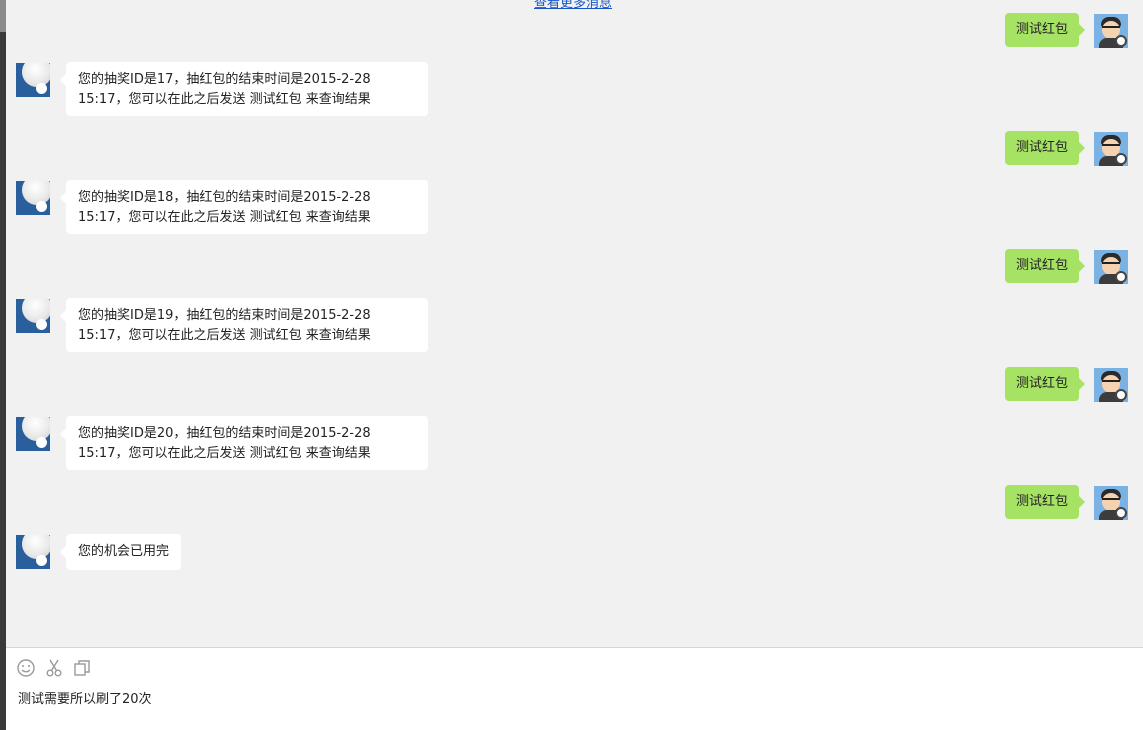 This screenshot has height=730, width=1143. I want to click on emoji-icon, so click(26, 668).